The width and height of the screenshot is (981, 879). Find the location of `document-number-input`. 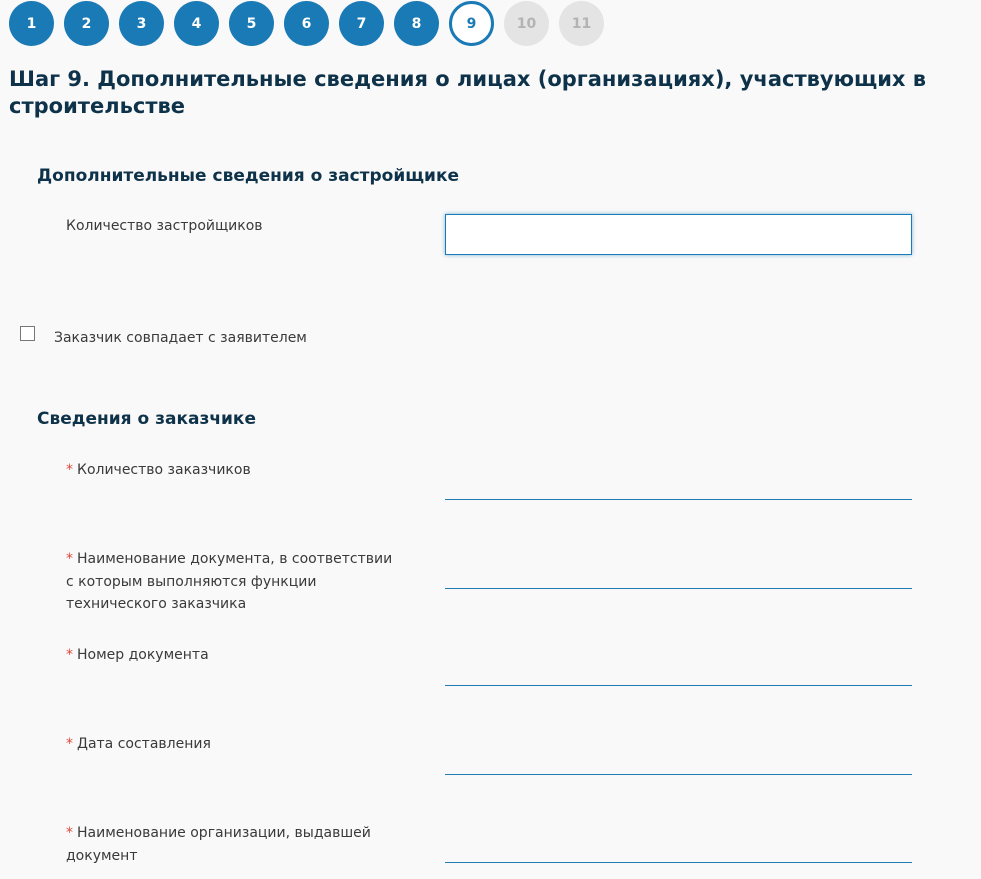

document-number-input is located at coordinates (678, 671).